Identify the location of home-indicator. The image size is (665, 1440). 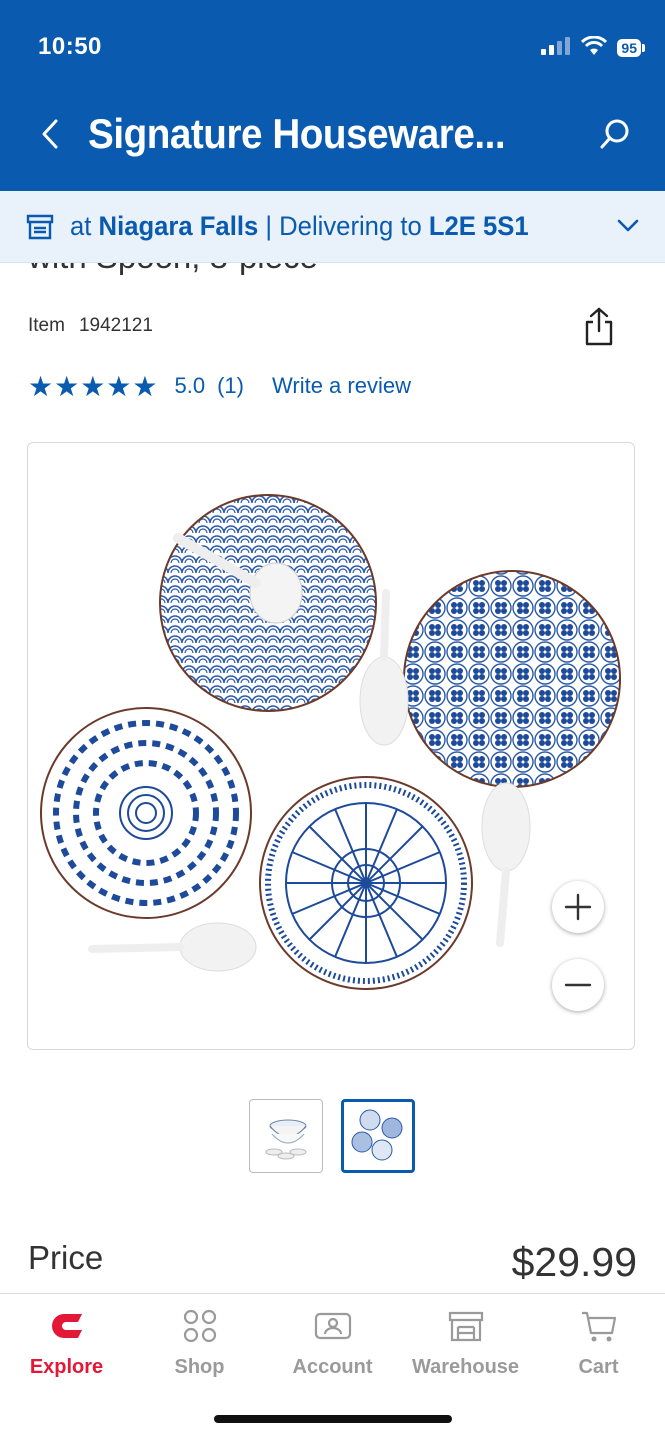
(333, 1419).